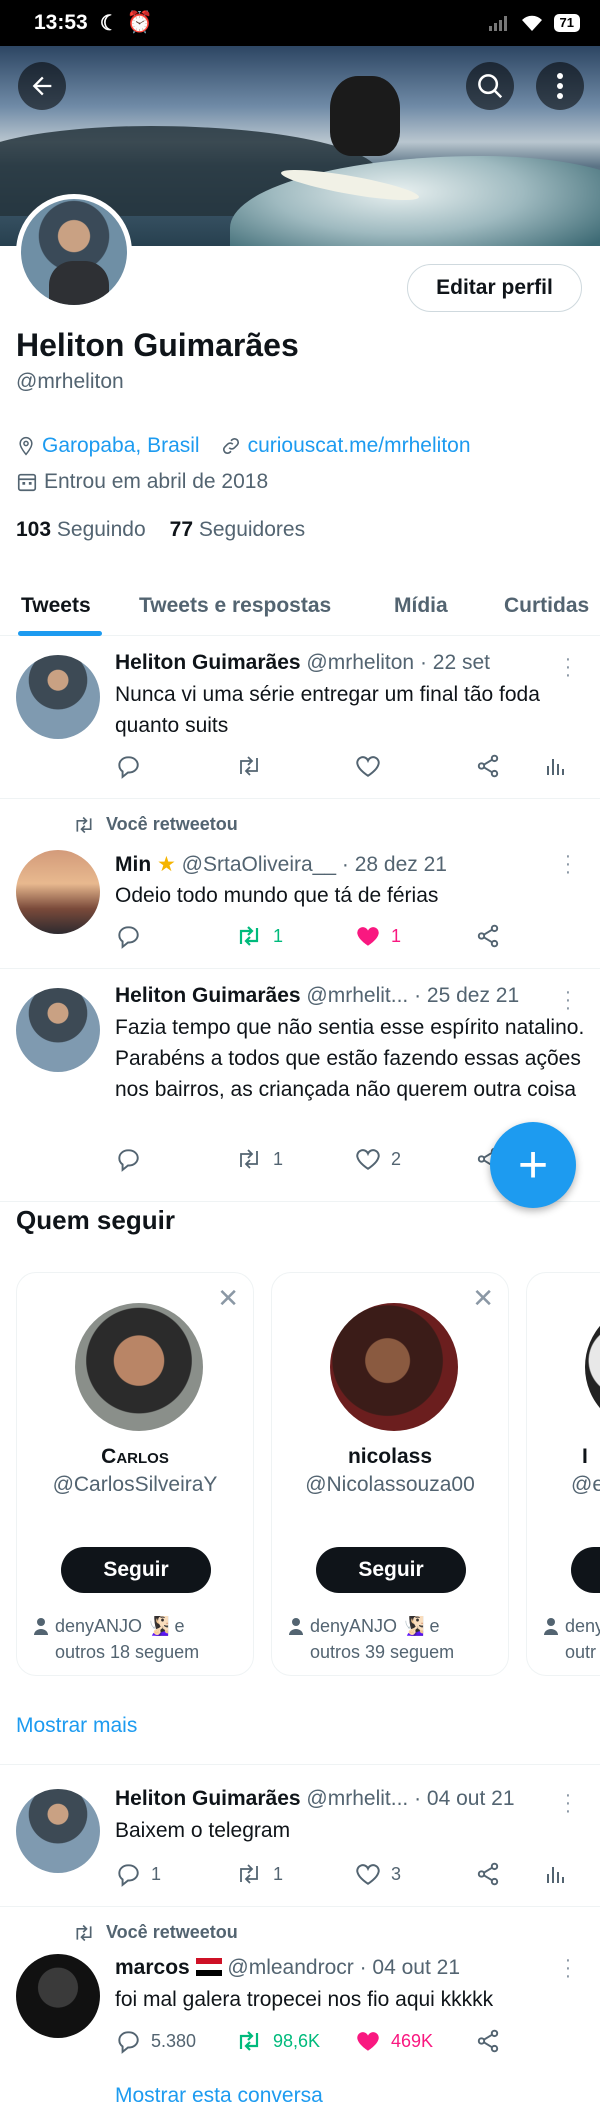  Describe the element at coordinates (546, 606) in the screenshot. I see `tab-likes: Curtidas` at that location.